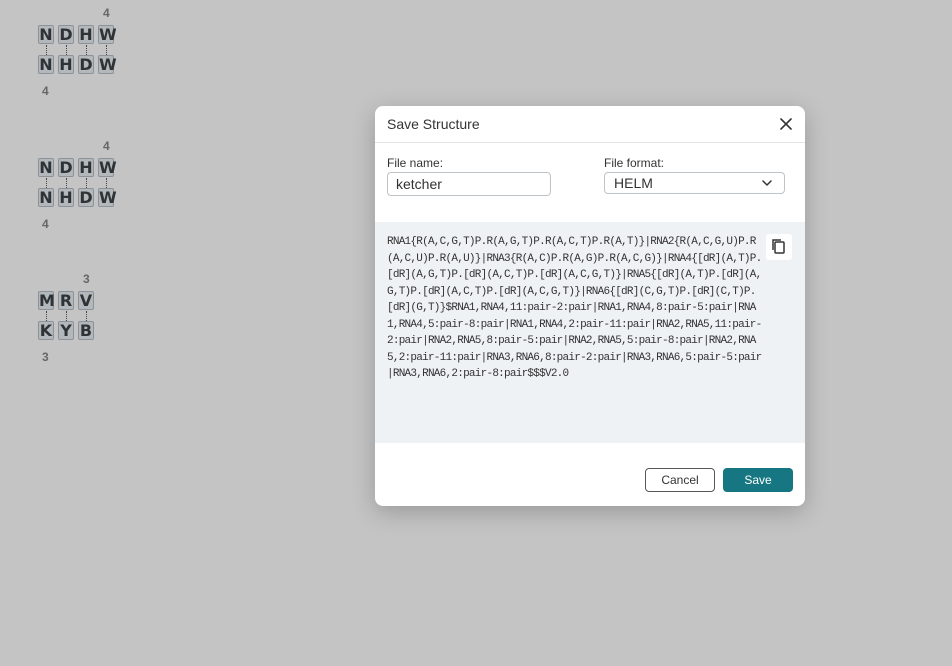 Image resolution: width=952 pixels, height=666 pixels. Describe the element at coordinates (633, 183) in the screenshot. I see `file-format-value: HELM` at that location.